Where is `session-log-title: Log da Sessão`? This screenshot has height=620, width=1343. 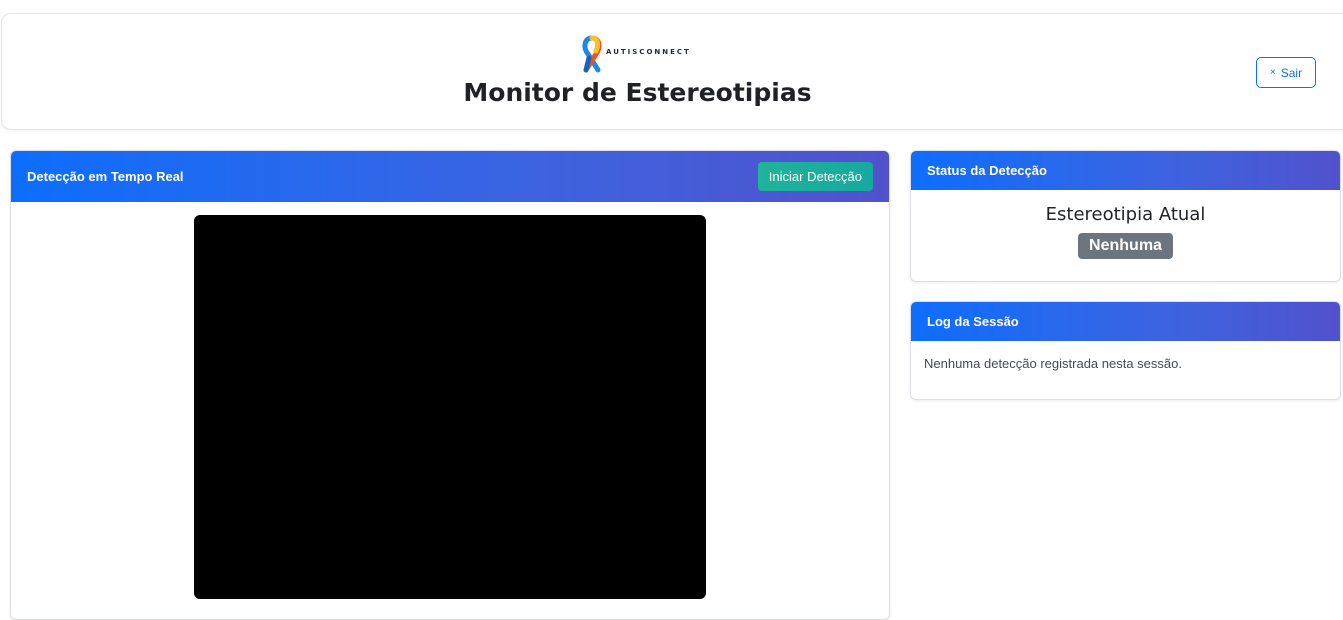
session-log-title: Log da Sessão is located at coordinates (973, 321).